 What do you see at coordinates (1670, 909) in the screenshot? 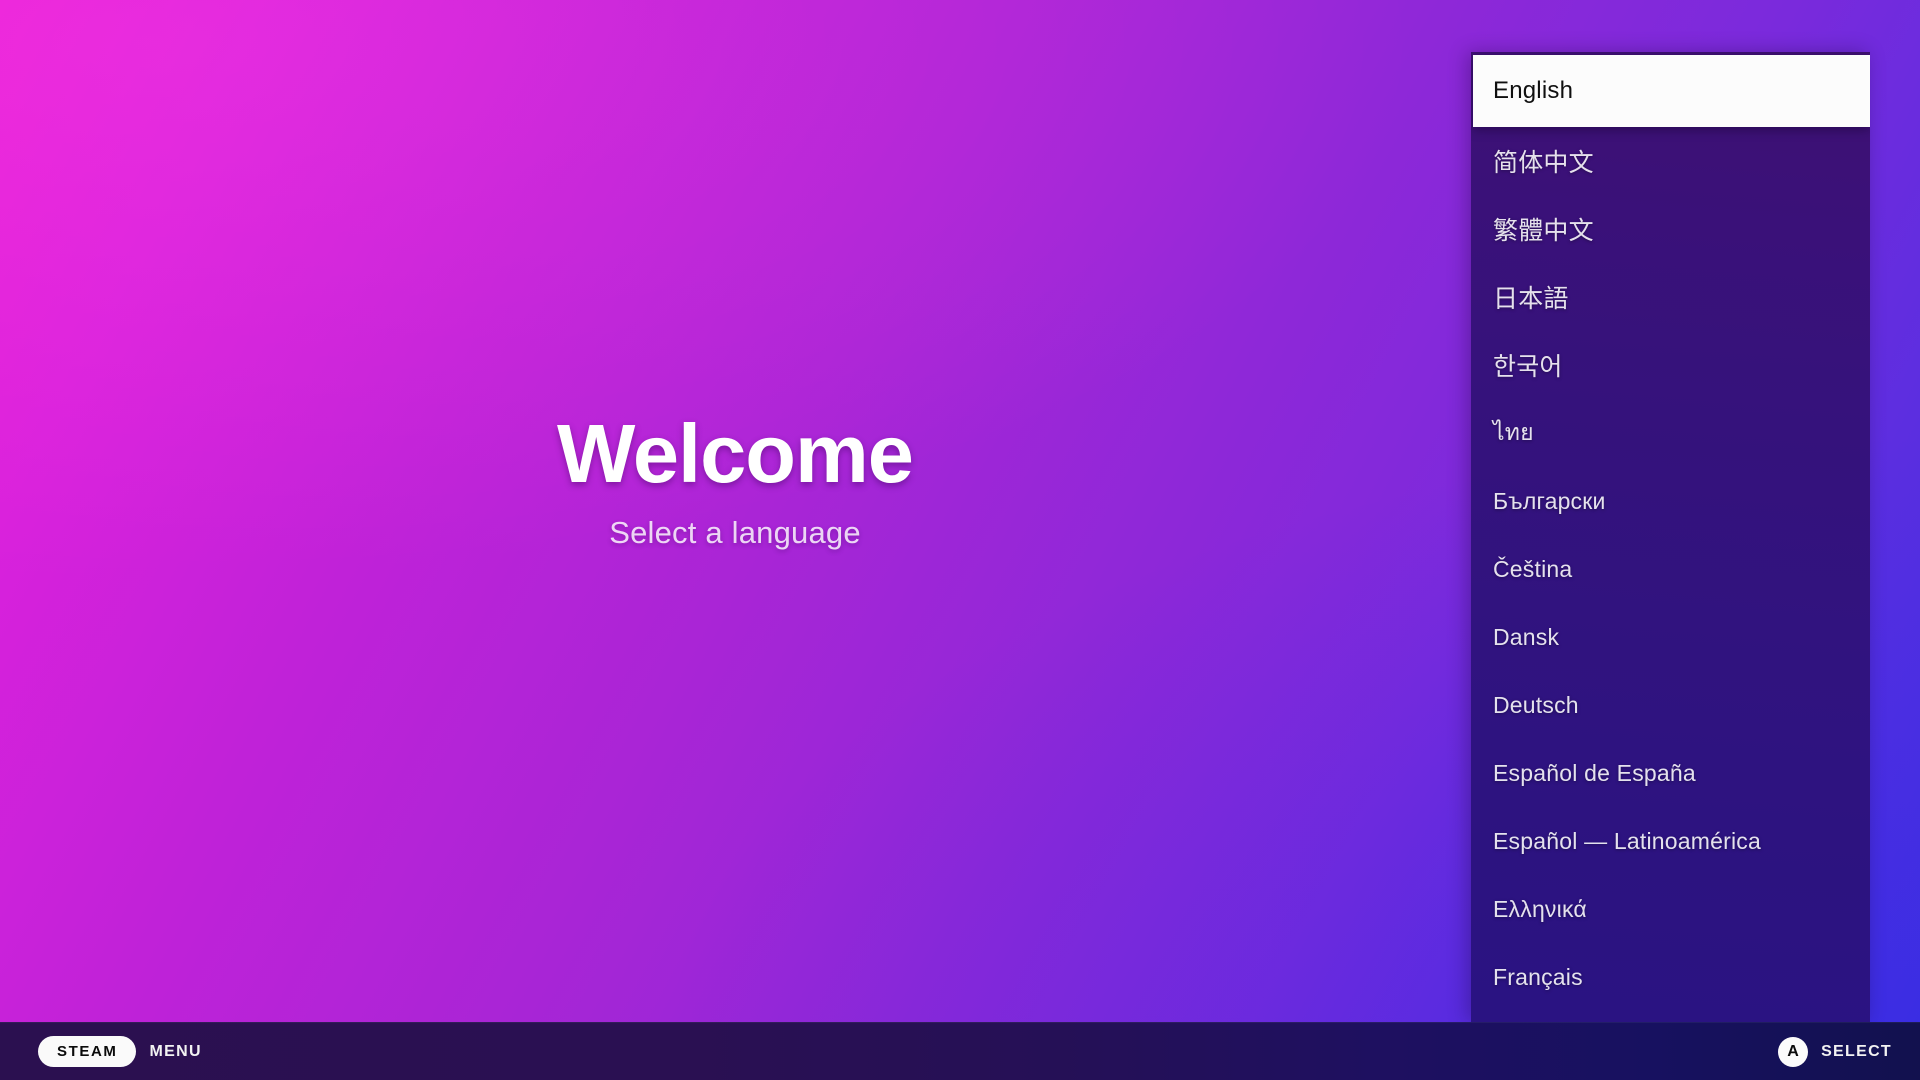
I see `language-item: Ελληνικά` at bounding box center [1670, 909].